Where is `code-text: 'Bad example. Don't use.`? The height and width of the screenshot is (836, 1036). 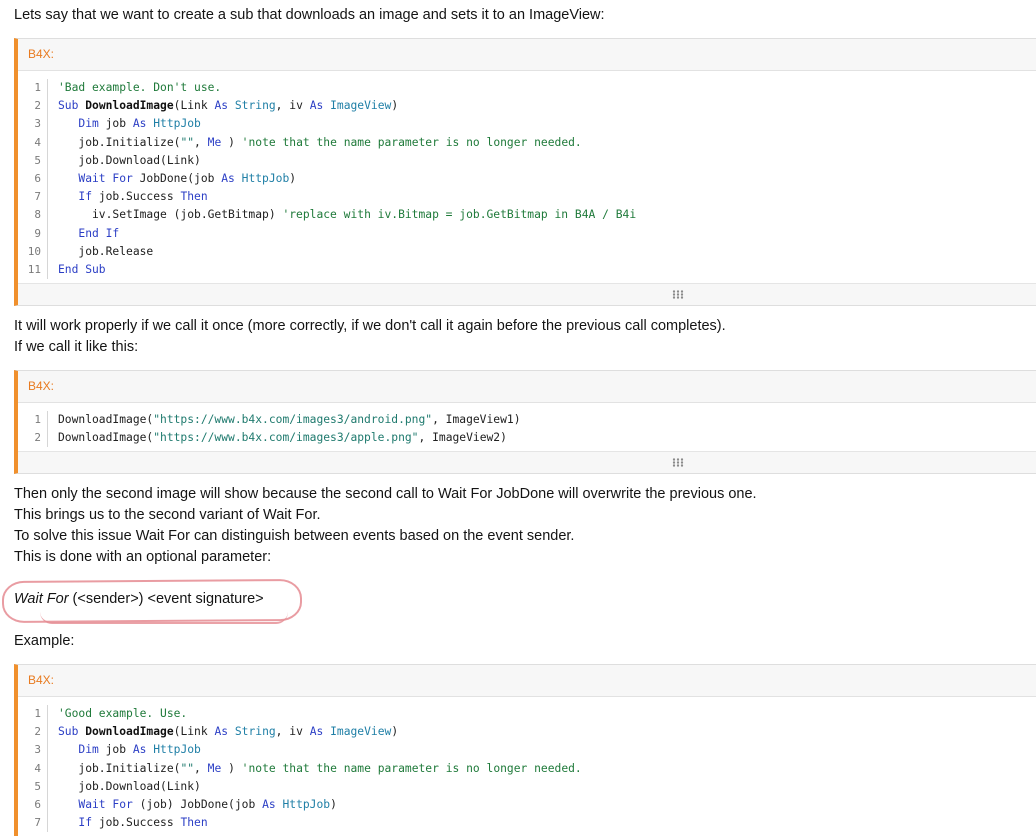 code-text: 'Bad example. Don't use. is located at coordinates (134, 88).